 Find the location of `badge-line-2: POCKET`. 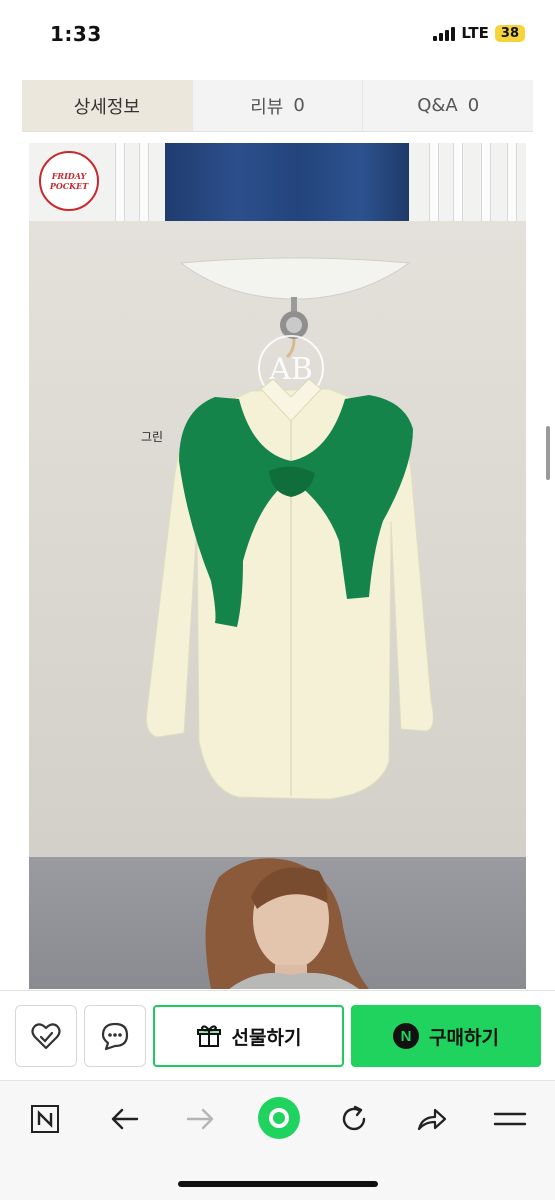

badge-line-2: POCKET is located at coordinates (69, 186).